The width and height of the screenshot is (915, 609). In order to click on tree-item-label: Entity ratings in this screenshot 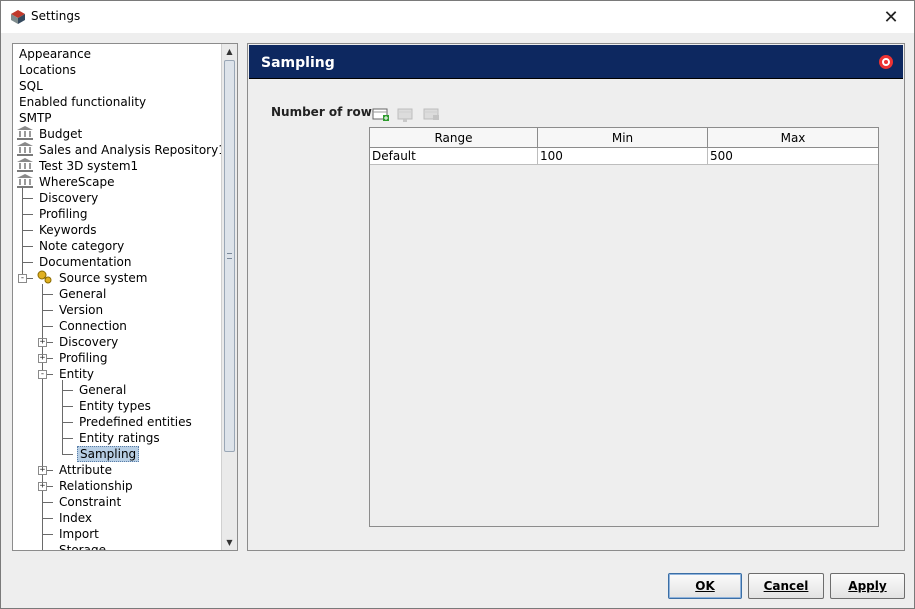, I will do `click(119, 438)`.